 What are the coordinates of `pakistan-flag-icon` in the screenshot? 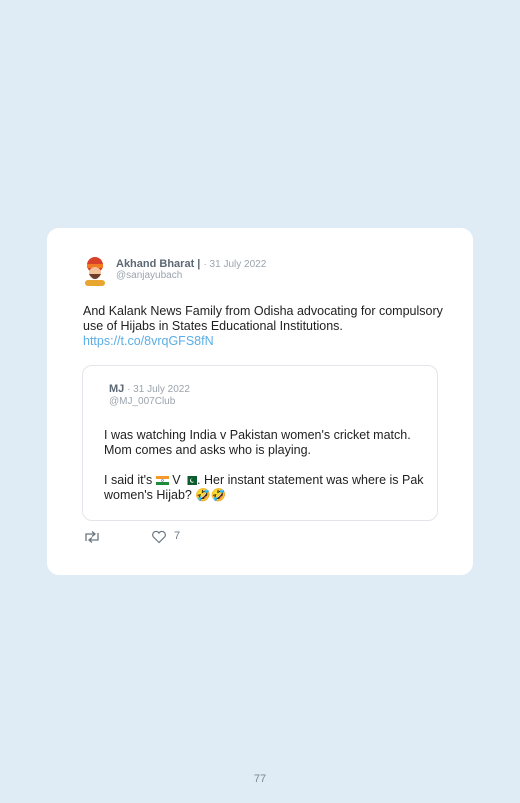 It's located at (191, 480).